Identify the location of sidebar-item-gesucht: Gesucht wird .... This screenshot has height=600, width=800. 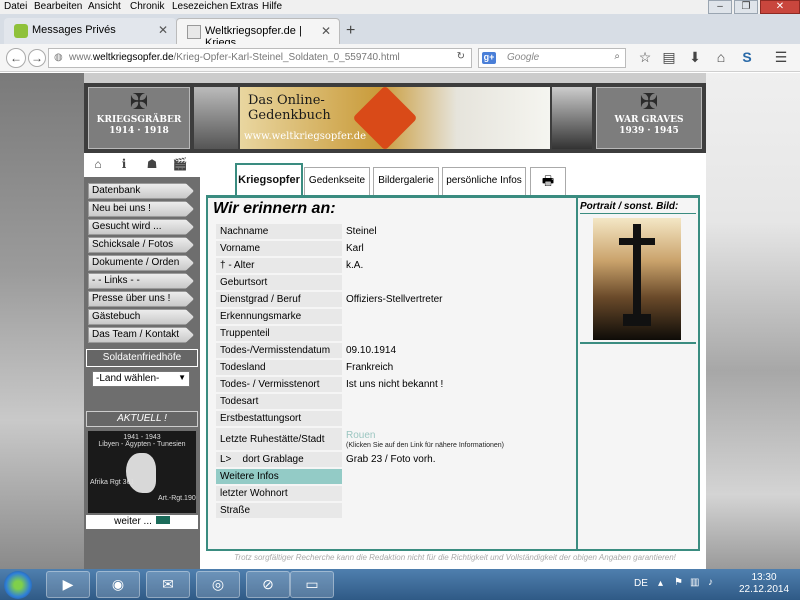
(141, 227).